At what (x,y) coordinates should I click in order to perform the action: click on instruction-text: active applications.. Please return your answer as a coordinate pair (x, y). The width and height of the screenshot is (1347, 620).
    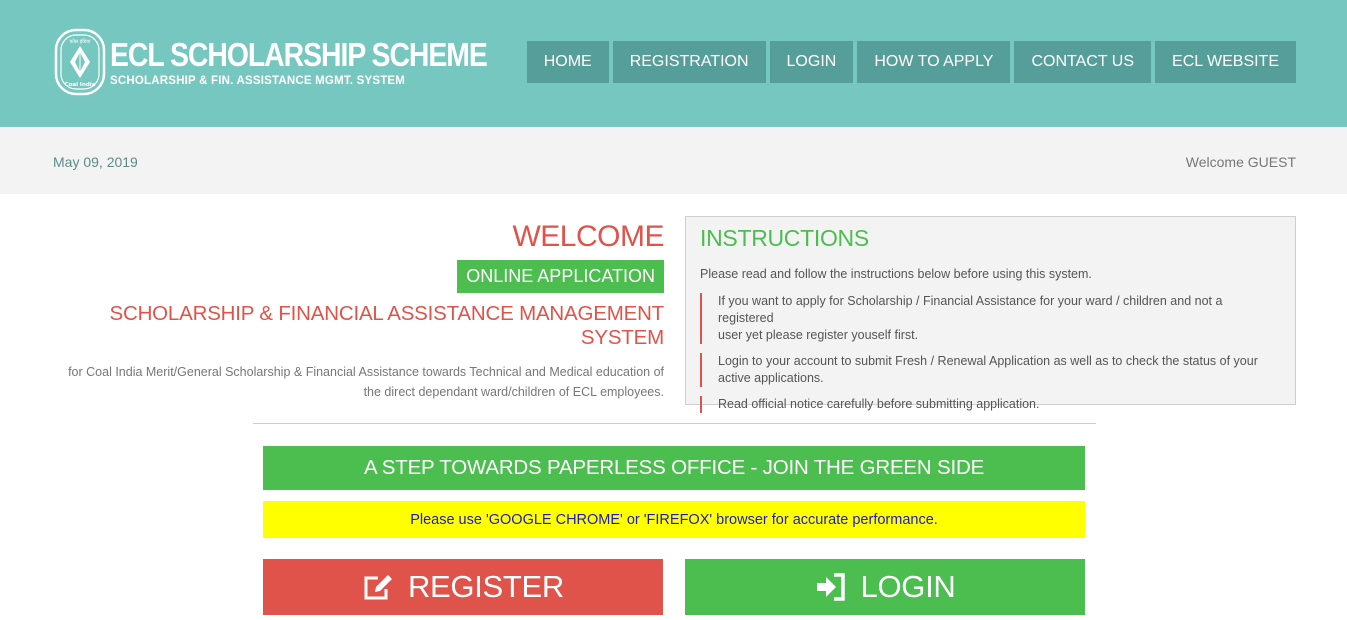
    Looking at the image, I should click on (771, 378).